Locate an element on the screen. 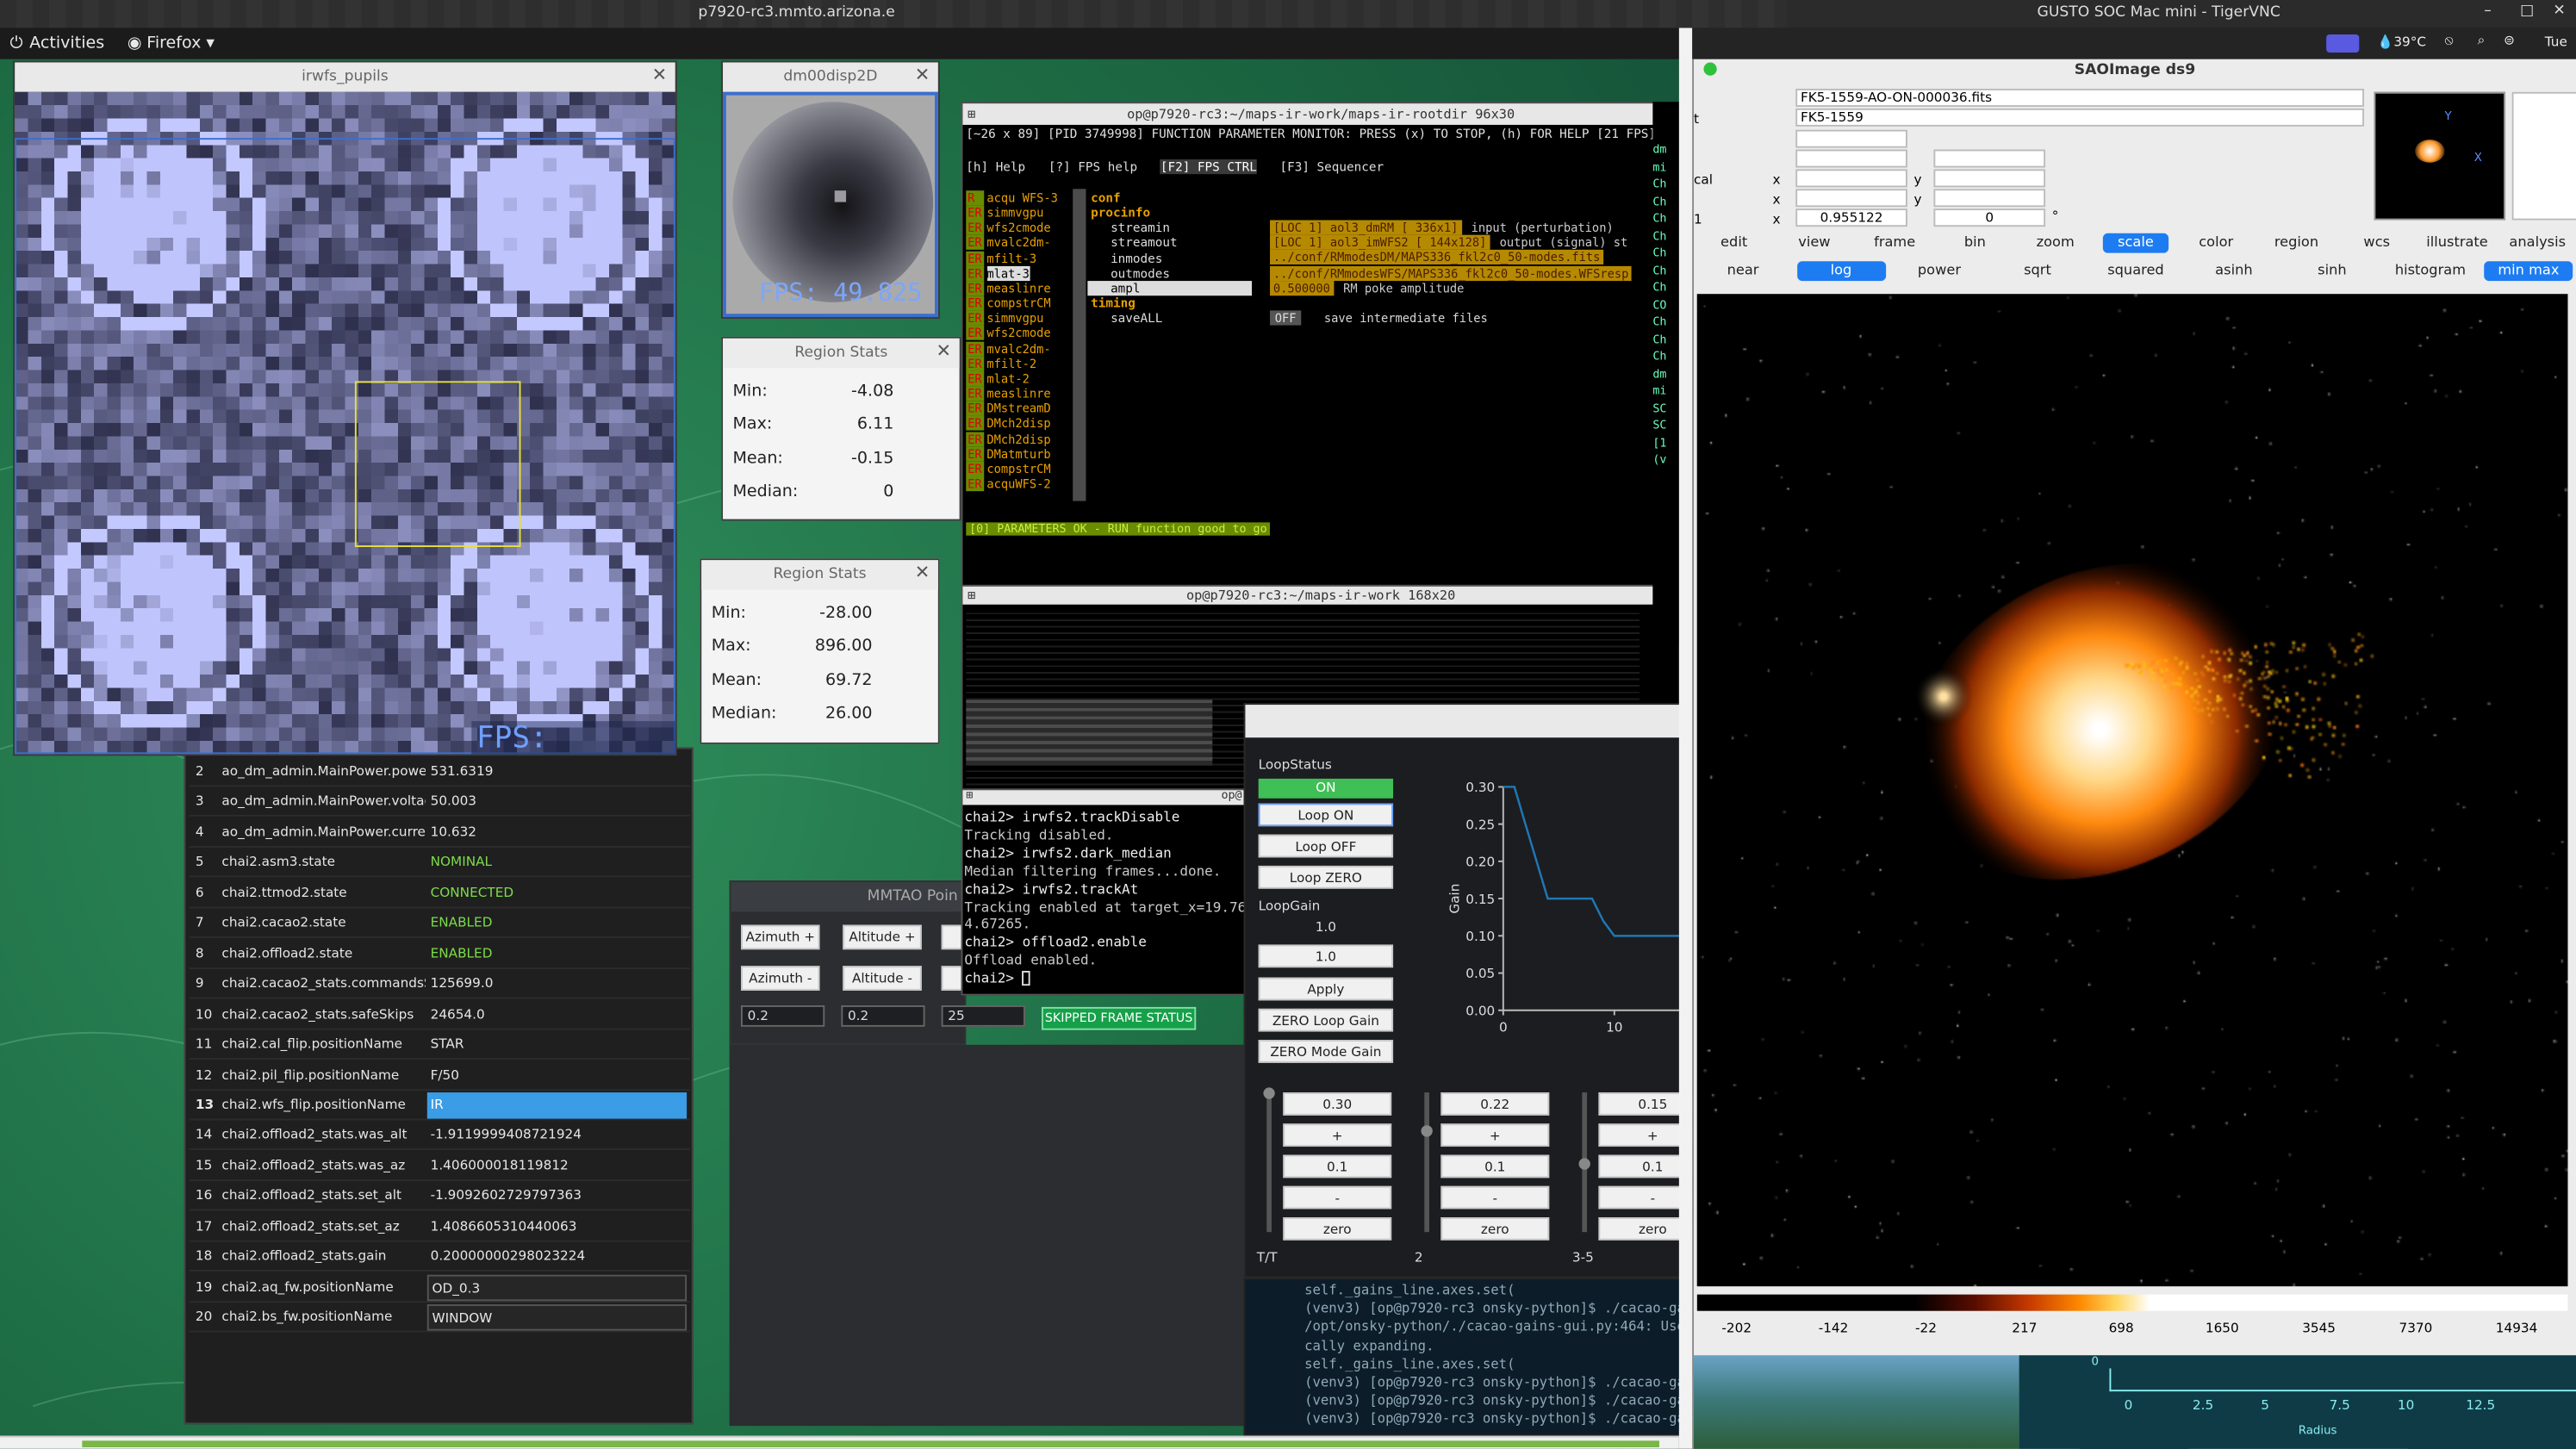 The height and width of the screenshot is (1449, 2576). fpm-process-item: ER wfs2cmode is located at coordinates (1023, 333).